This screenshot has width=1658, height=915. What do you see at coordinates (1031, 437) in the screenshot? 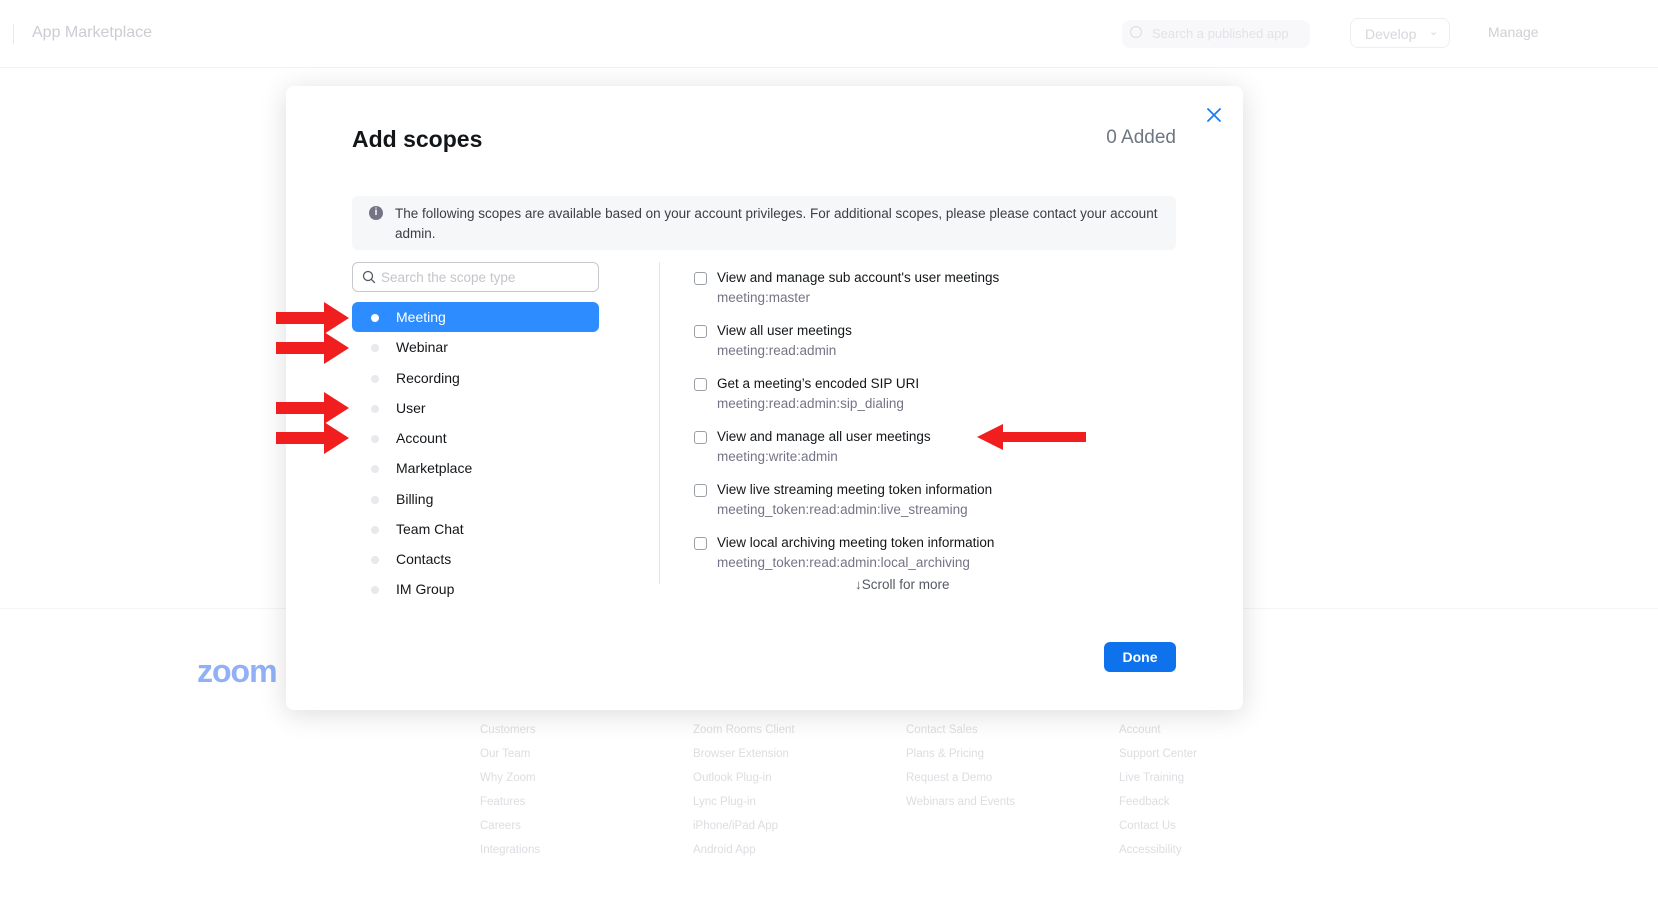
I see `annotation-arrow-left-icon` at bounding box center [1031, 437].